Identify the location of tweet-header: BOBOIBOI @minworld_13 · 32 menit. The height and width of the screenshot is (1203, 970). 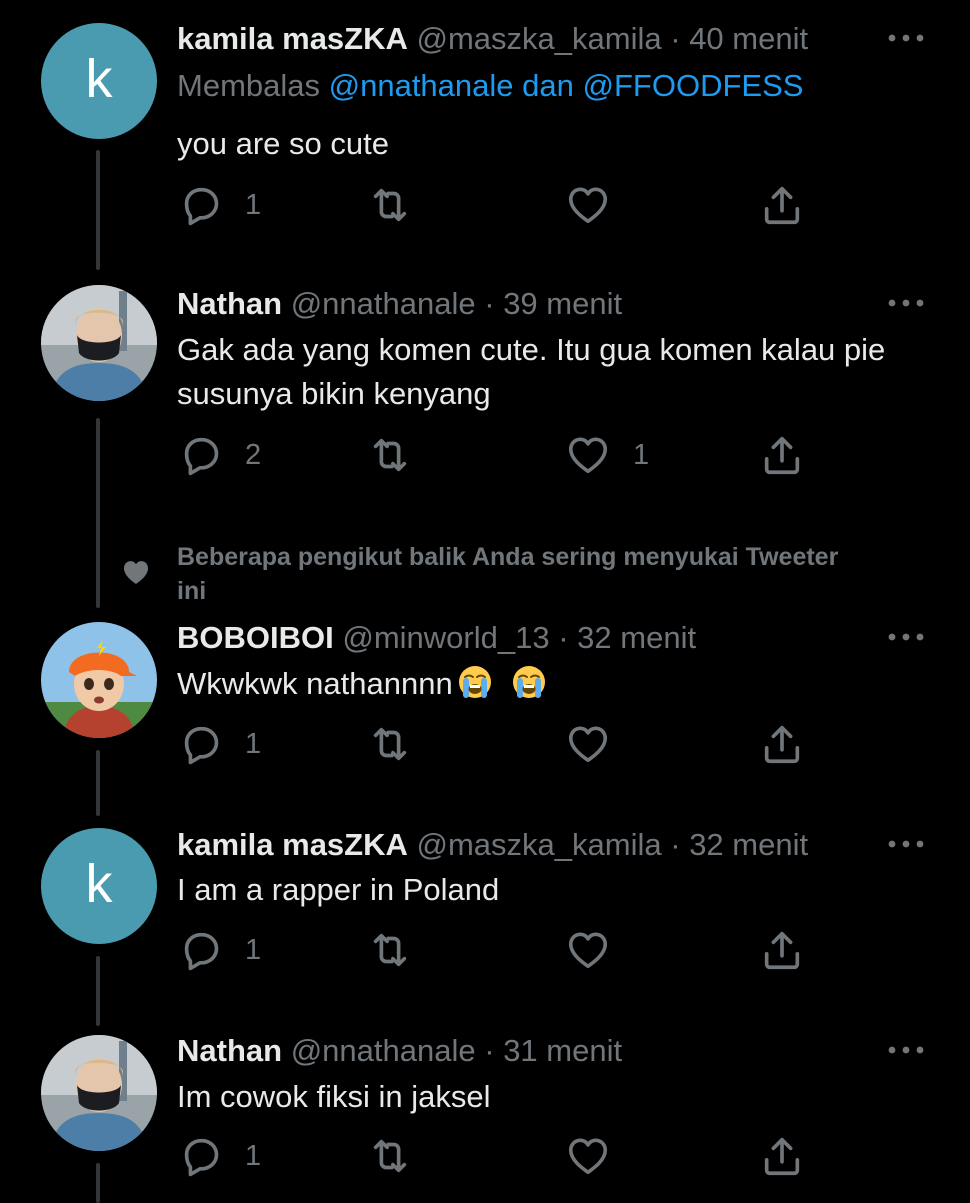
(436, 638).